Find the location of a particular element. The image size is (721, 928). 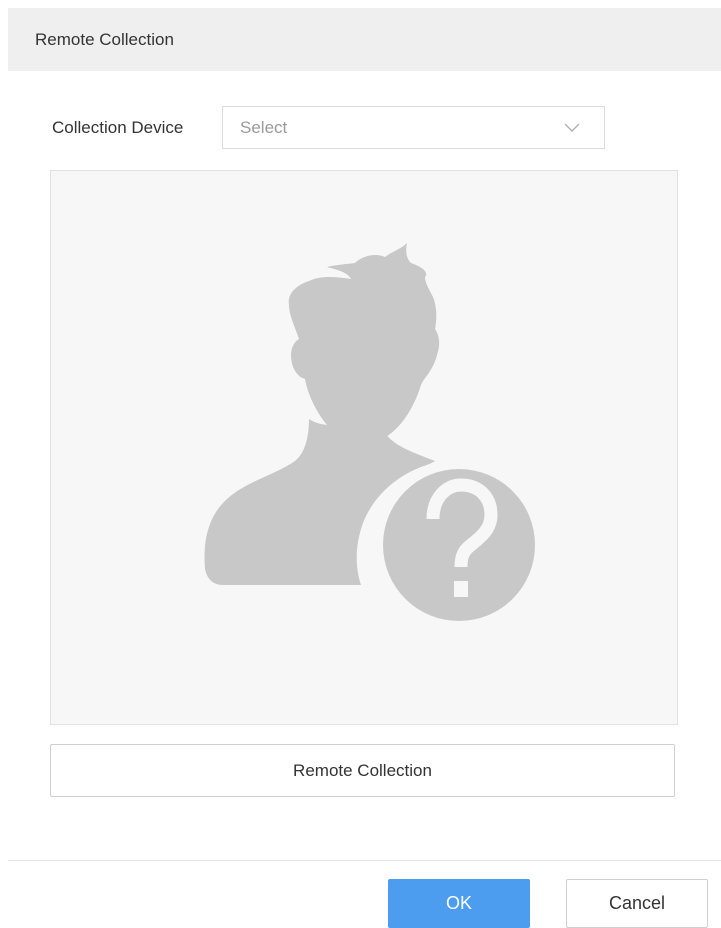

remote-collection-button: Remote Collection is located at coordinates (362, 770).